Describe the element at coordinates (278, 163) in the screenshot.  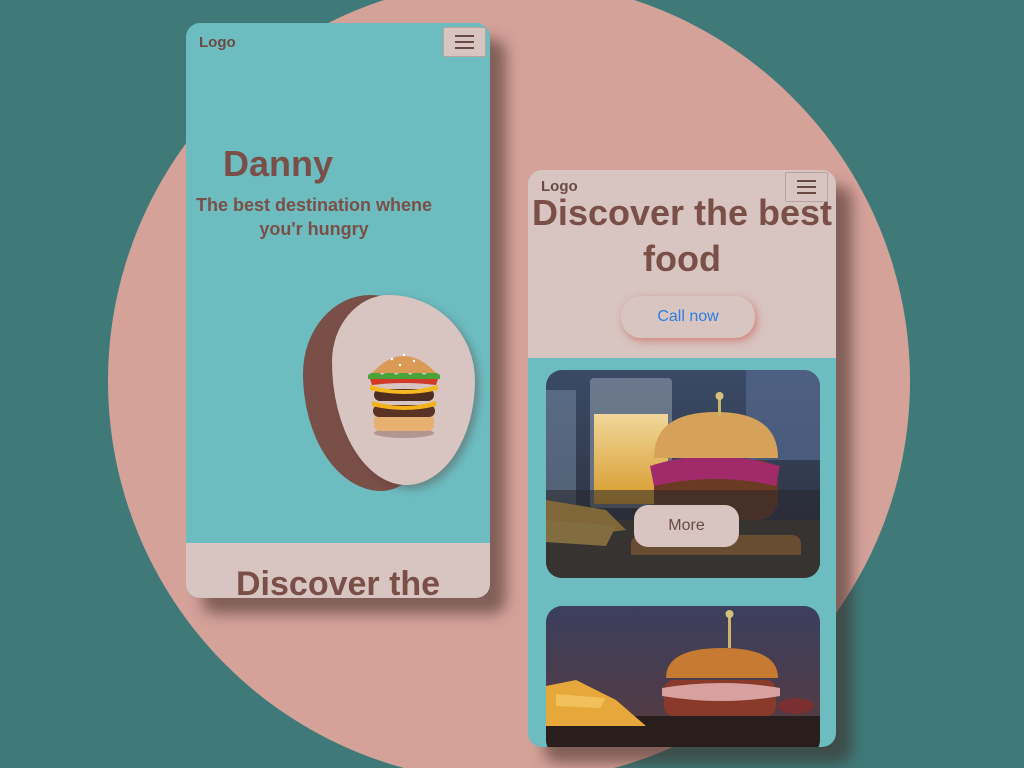
I see `hero-title: Danny` at that location.